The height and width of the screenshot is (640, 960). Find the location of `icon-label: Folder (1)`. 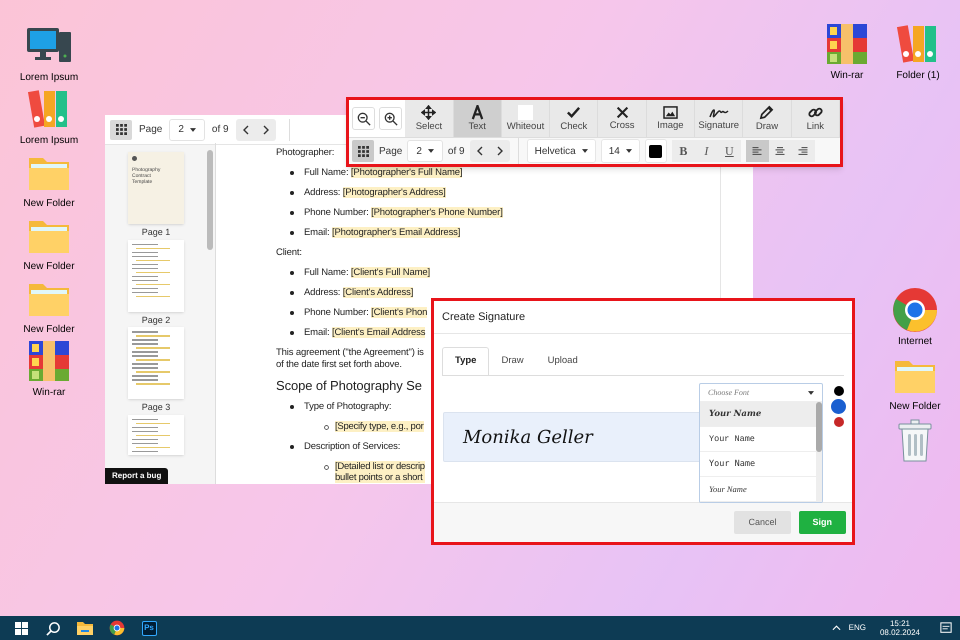

icon-label: Folder (1) is located at coordinates (918, 76).